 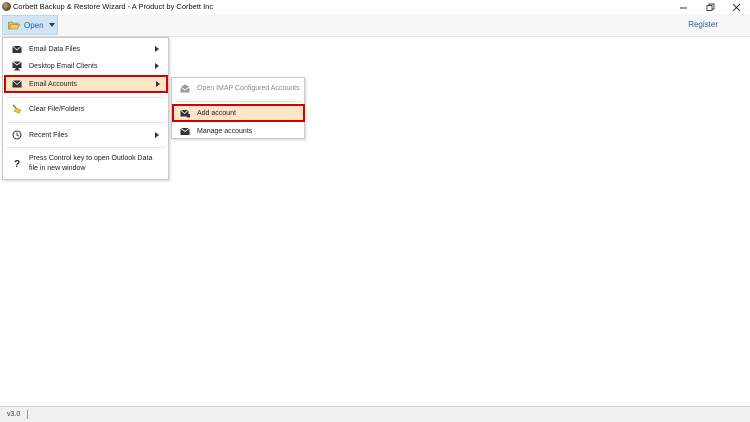 I want to click on email-accounts-icon, so click(x=17, y=84).